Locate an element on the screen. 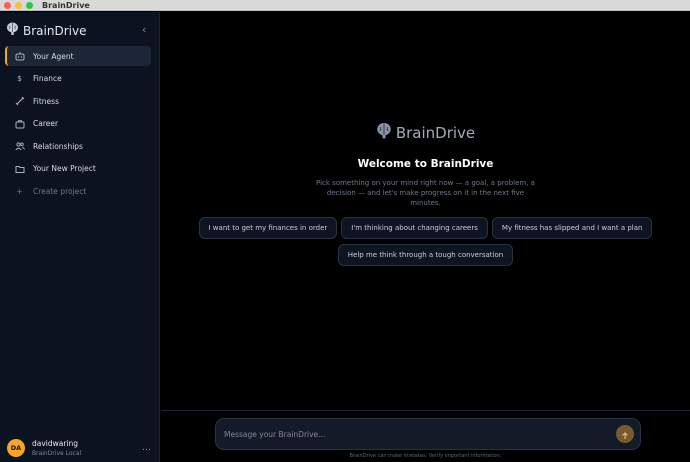 This screenshot has width=690, height=462. sidebar-item-fitness: Fitness is located at coordinates (78, 101).